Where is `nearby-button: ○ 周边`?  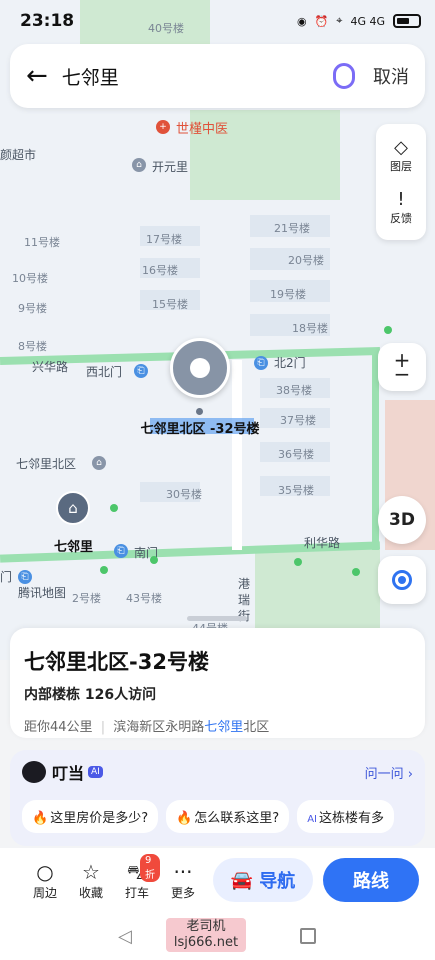
nearby-button: ○ 周边 is located at coordinates (45, 880).